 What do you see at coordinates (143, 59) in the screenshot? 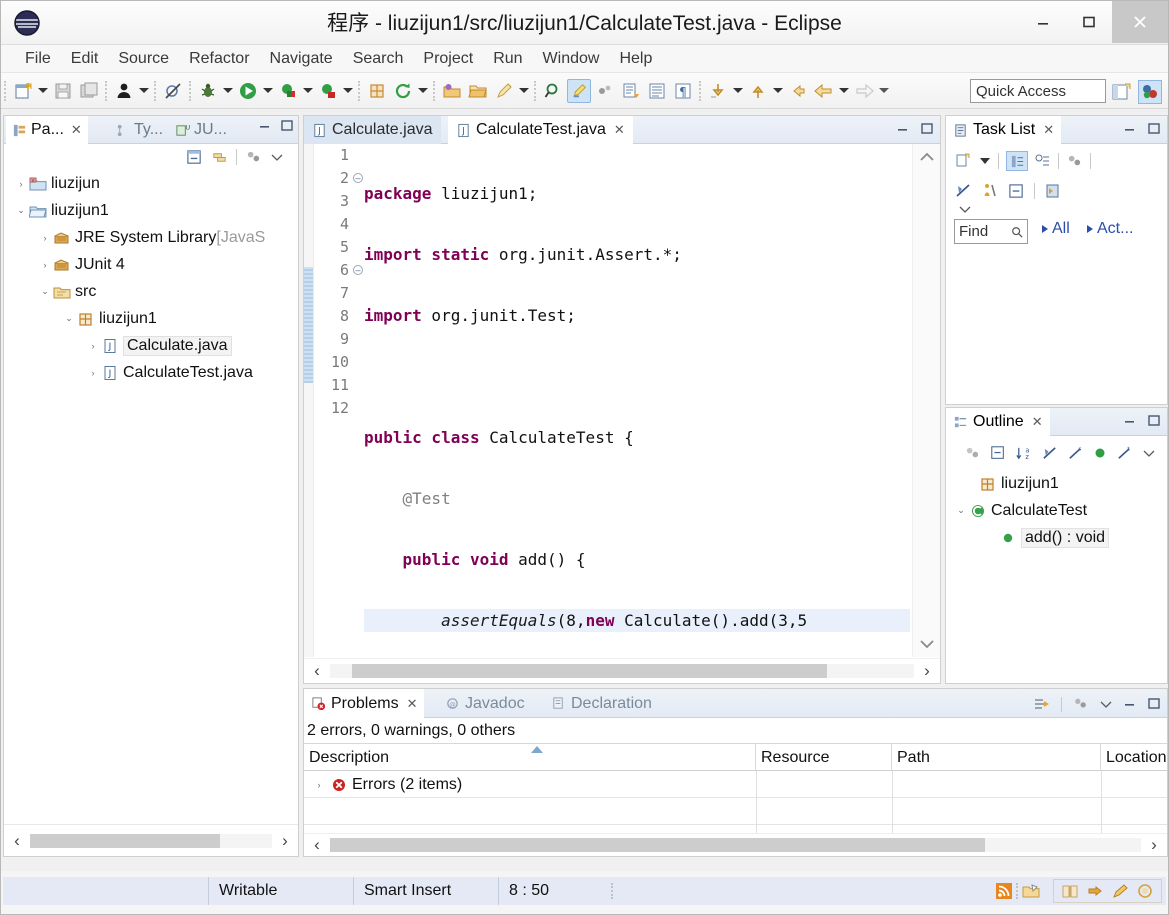
I see `menu-source: Source` at bounding box center [143, 59].